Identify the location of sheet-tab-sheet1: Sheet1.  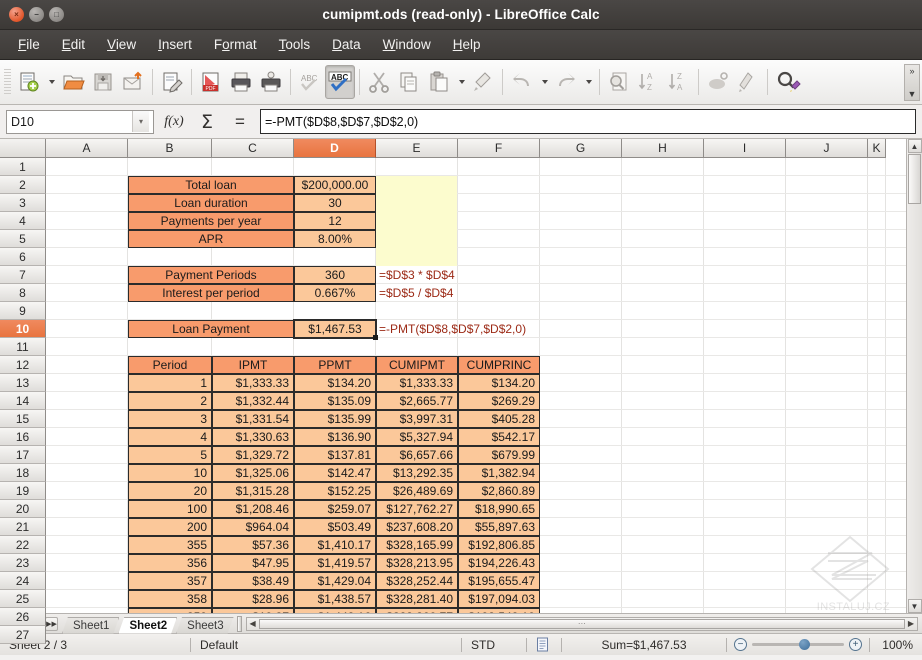
(90, 625).